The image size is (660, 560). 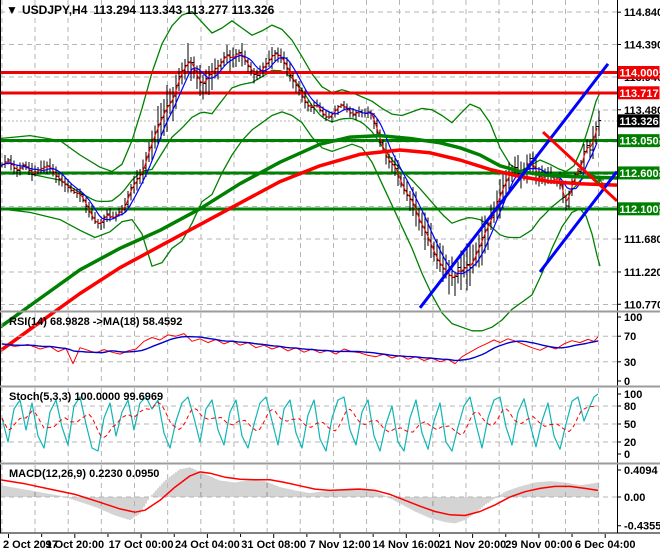 What do you see at coordinates (308, 349) in the screenshot?
I see `rsi-plot-area` at bounding box center [308, 349].